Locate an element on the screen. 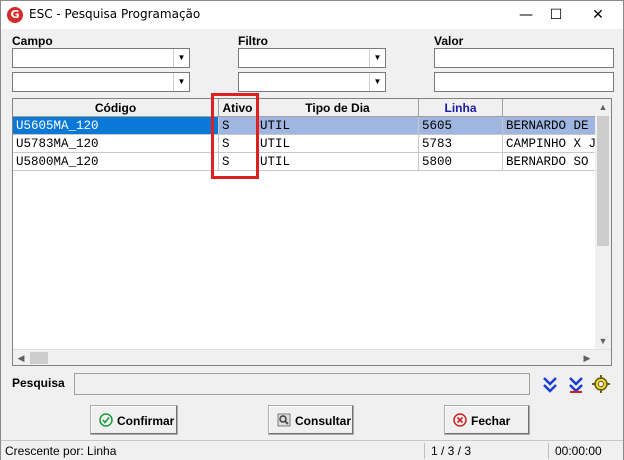 The height and width of the screenshot is (460, 624). maximize-button: ☐ is located at coordinates (556, 15).